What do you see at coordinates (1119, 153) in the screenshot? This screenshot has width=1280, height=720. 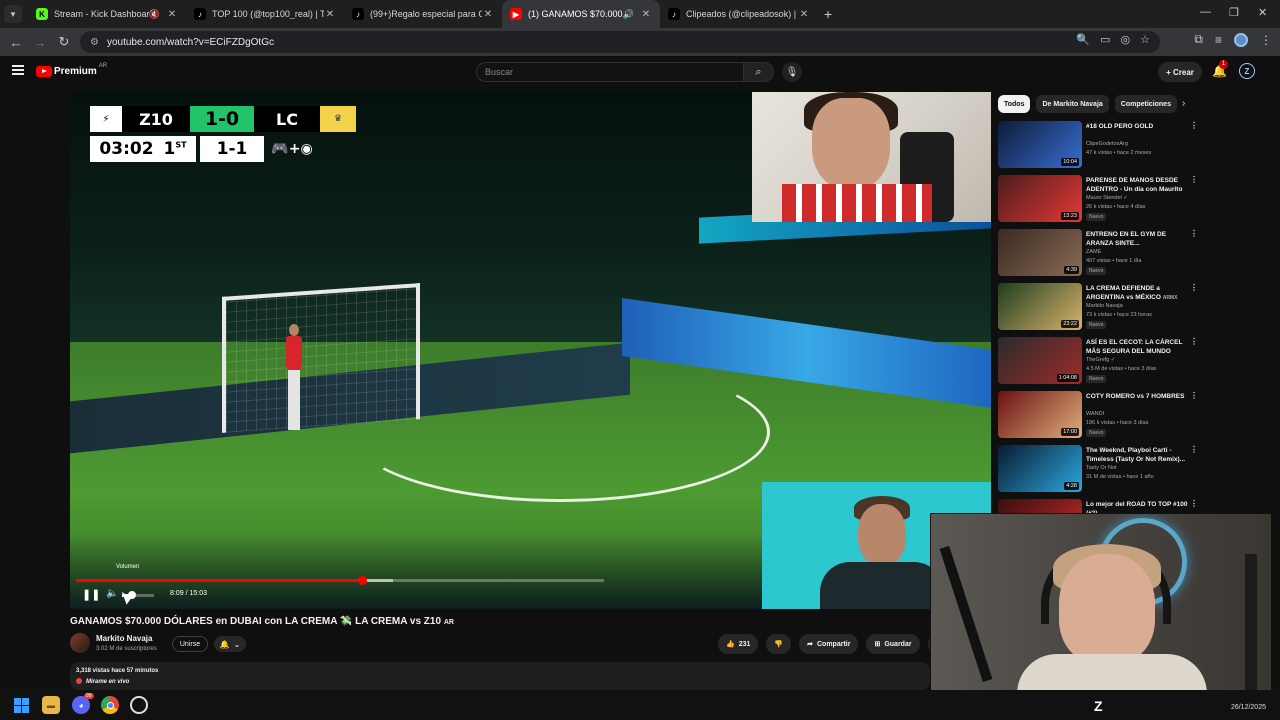 I see `rec-stats: 47 k vistas • hace 2 meses` at bounding box center [1119, 153].